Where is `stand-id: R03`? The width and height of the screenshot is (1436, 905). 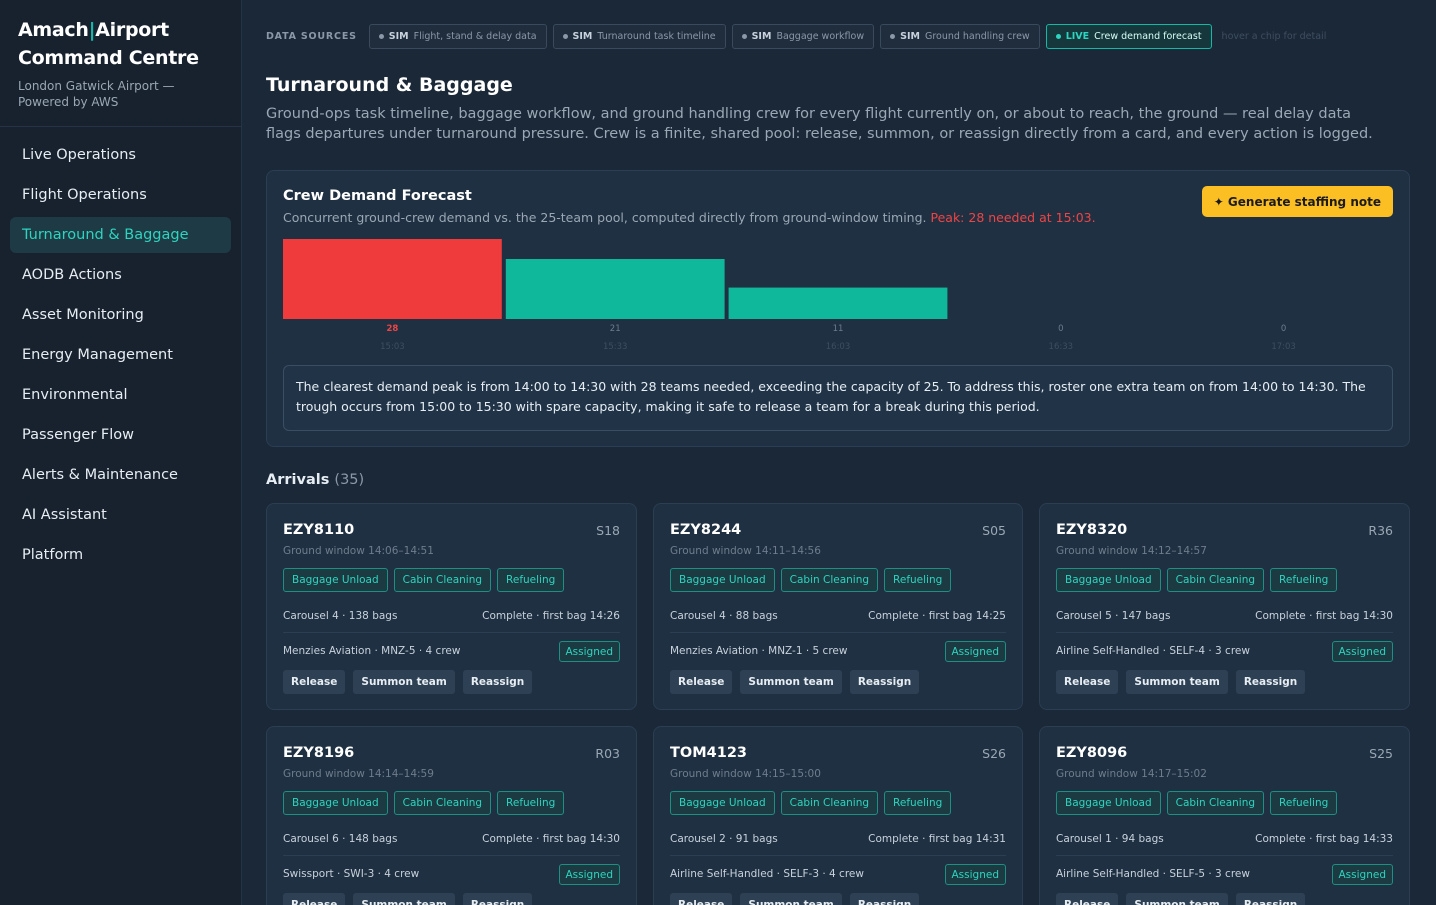
stand-id: R03 is located at coordinates (607, 753).